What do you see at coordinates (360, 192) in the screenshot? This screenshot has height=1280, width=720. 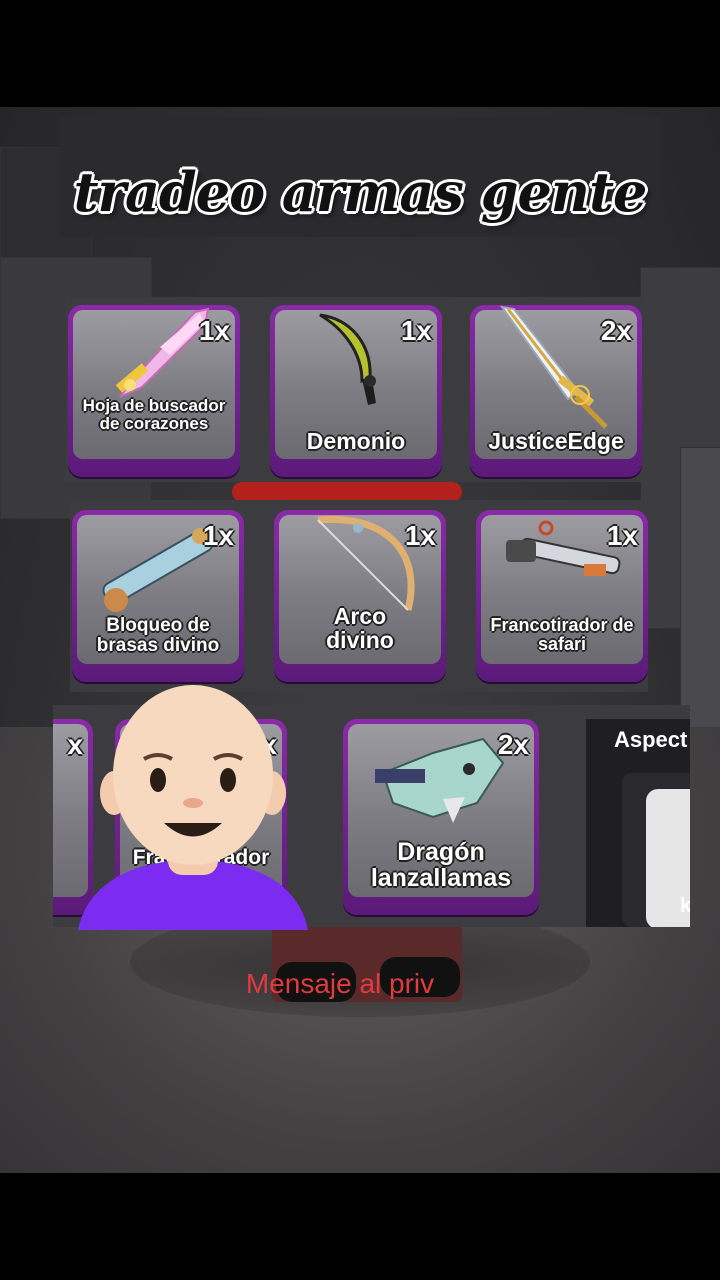 I see `overlay-title: tradeo armas gente` at bounding box center [360, 192].